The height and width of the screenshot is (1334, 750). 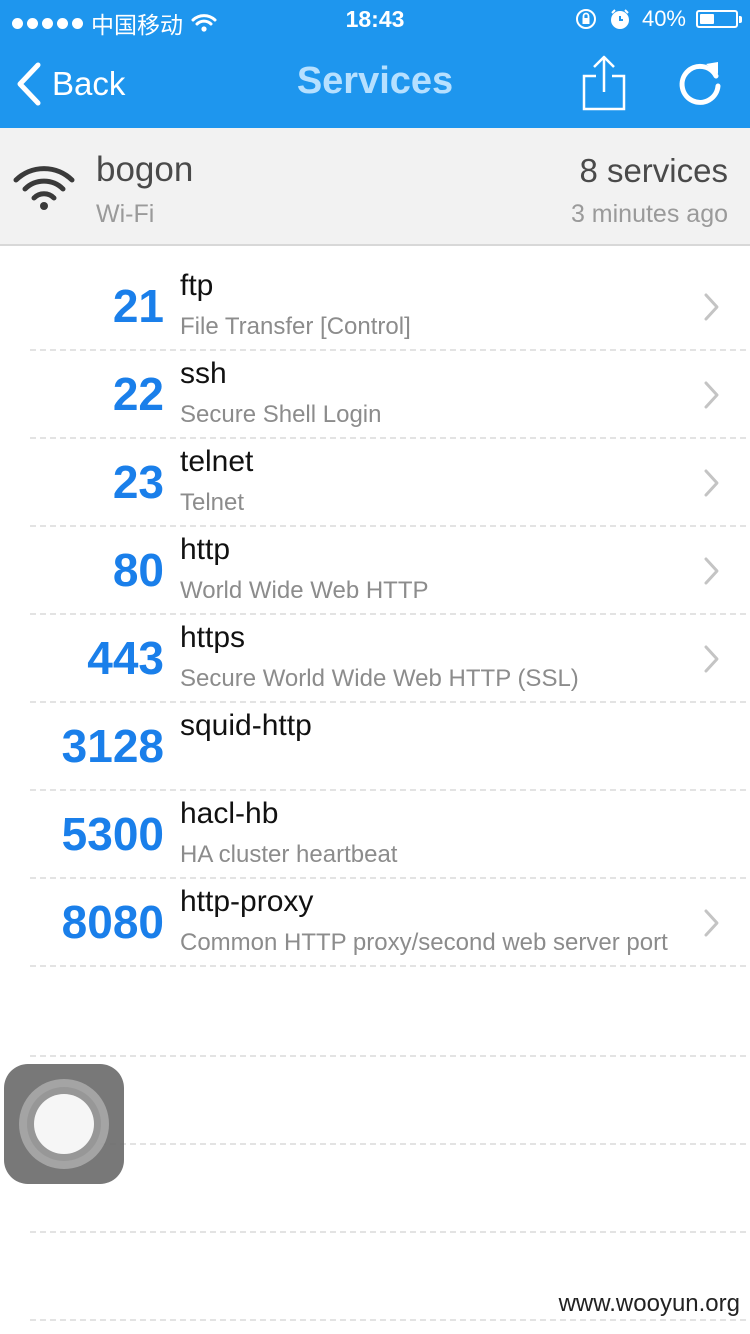 What do you see at coordinates (707, 19) in the screenshot?
I see `battery-fill` at bounding box center [707, 19].